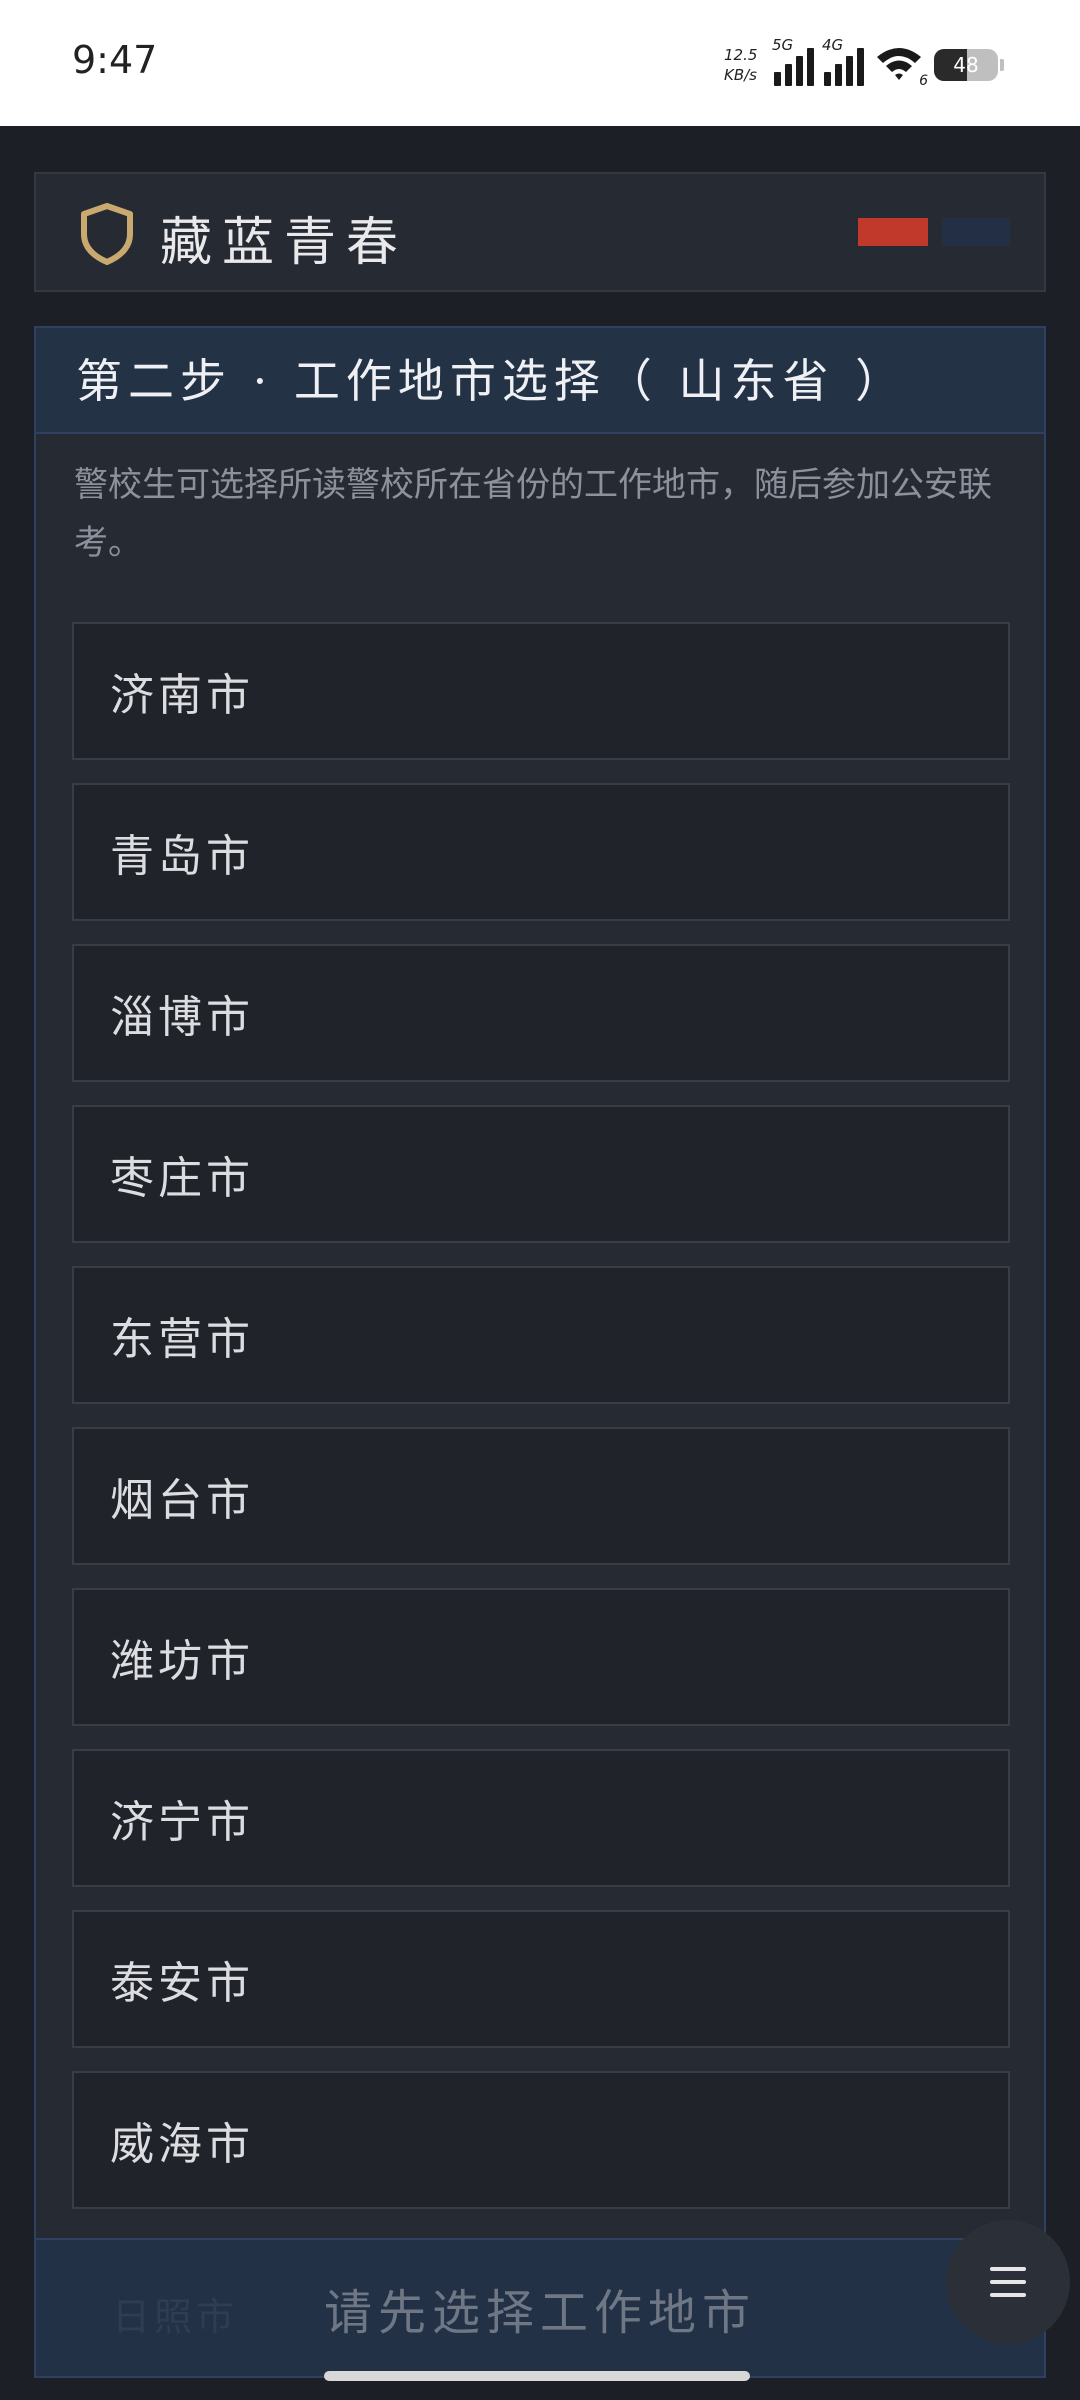 The width and height of the screenshot is (1080, 2400). Describe the element at coordinates (182, 2144) in the screenshot. I see `city-label: 威海市` at that location.